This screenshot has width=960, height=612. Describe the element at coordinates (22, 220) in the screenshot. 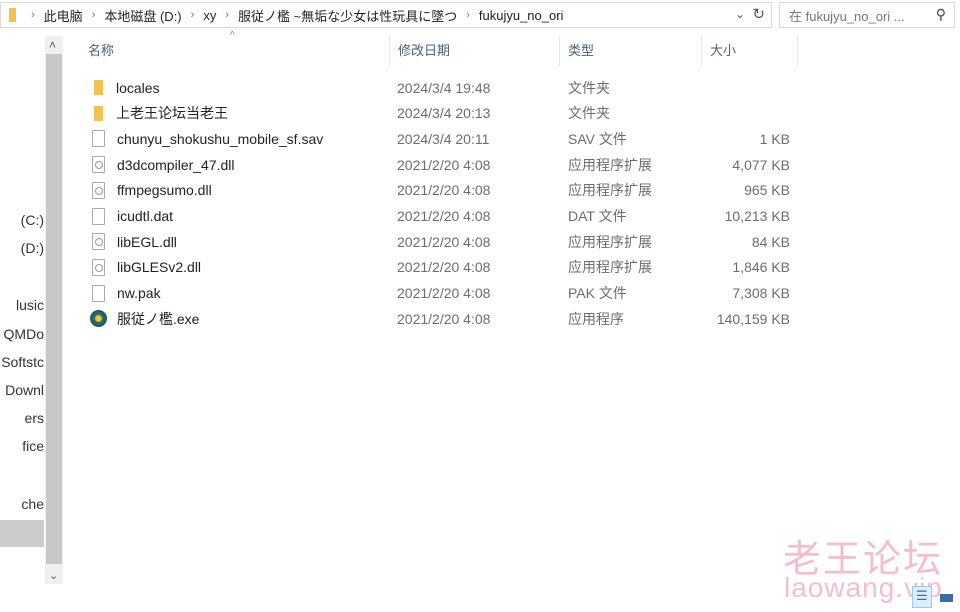

I see `nav-item: (C:)` at that location.